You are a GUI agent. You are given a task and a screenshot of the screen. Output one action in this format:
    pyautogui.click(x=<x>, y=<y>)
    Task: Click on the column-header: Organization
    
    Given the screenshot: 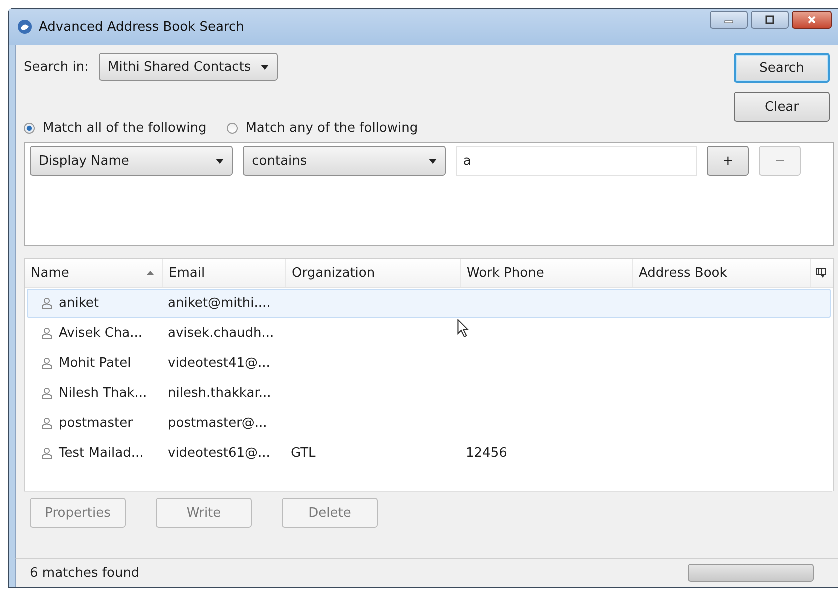 What is the action you would take?
    pyautogui.click(x=373, y=273)
    